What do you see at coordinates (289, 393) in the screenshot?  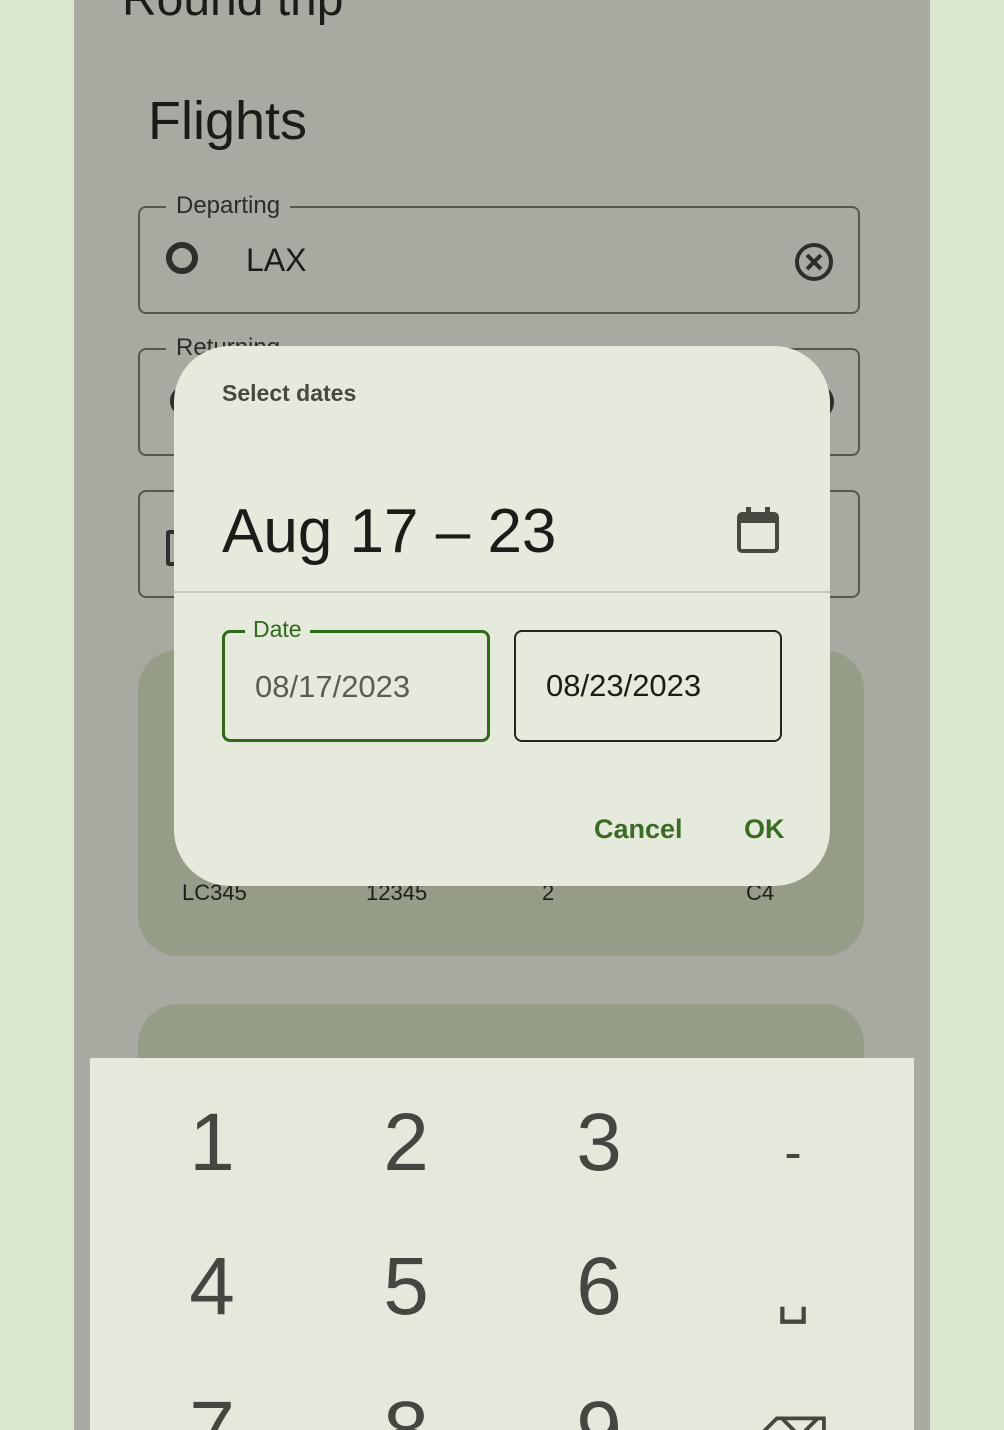 I see `dialog-title: Select dates` at bounding box center [289, 393].